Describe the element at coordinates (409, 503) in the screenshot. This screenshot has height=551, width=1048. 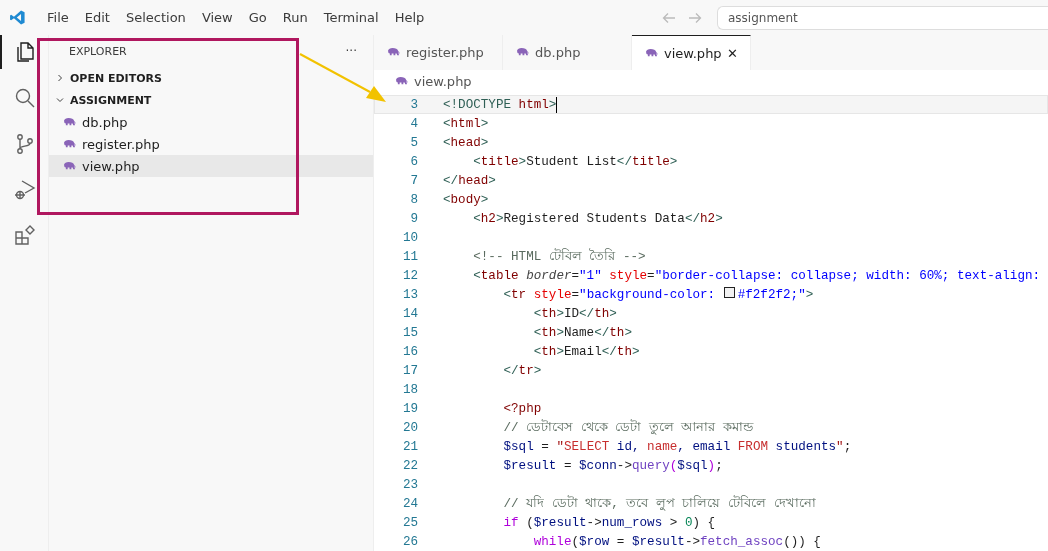
I see `line-number: 24` at that location.